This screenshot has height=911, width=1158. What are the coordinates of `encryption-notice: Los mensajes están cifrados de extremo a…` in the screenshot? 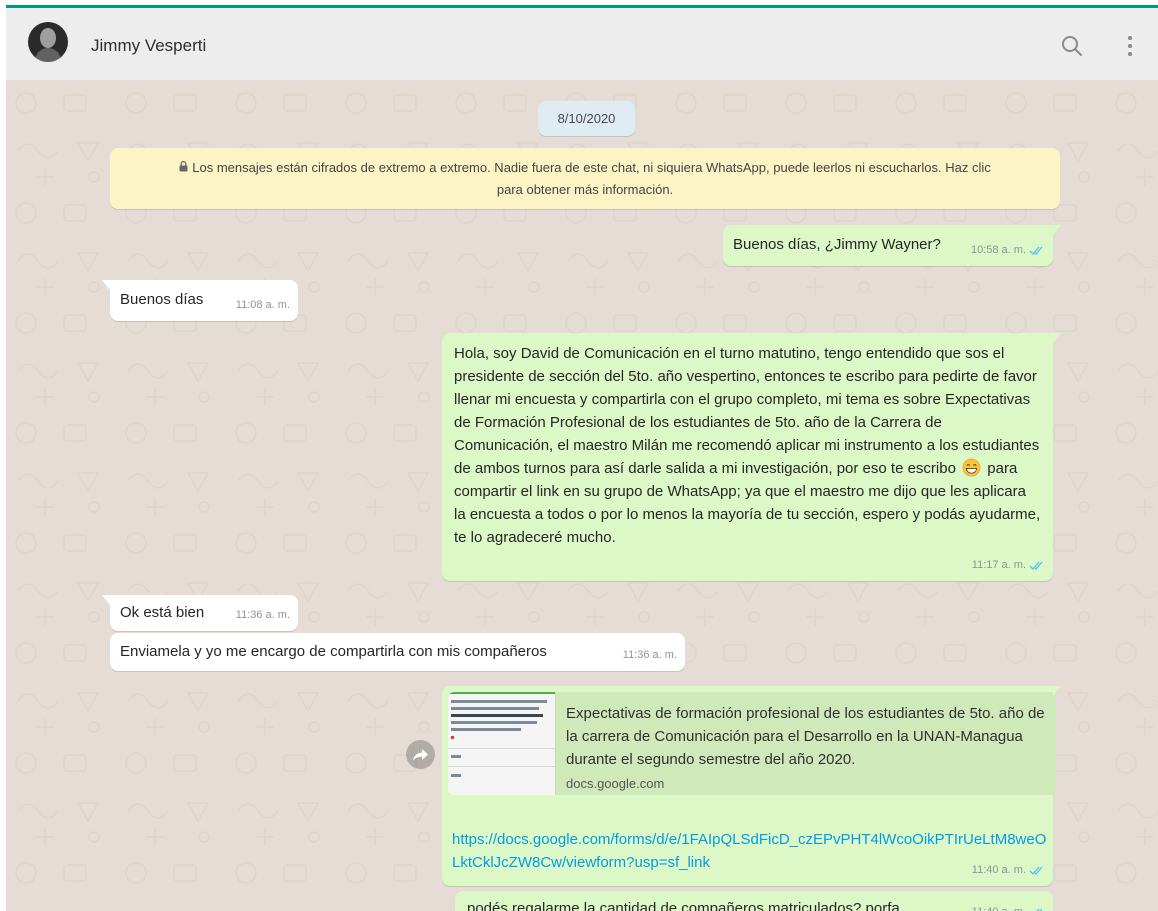 It's located at (585, 178).